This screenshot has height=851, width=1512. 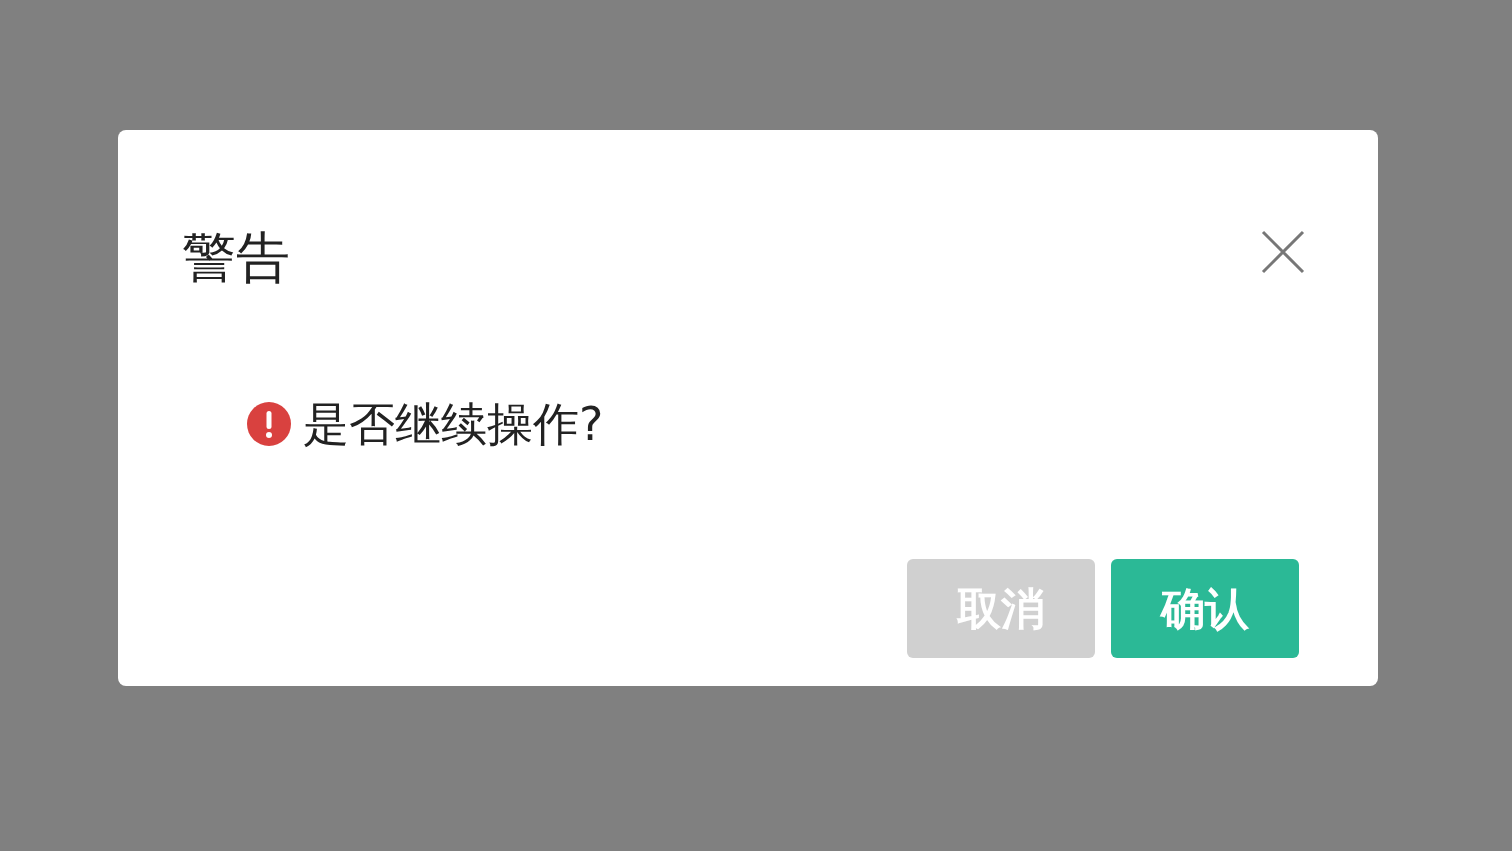 I want to click on dialog-title: 警告, so click(x=236, y=258).